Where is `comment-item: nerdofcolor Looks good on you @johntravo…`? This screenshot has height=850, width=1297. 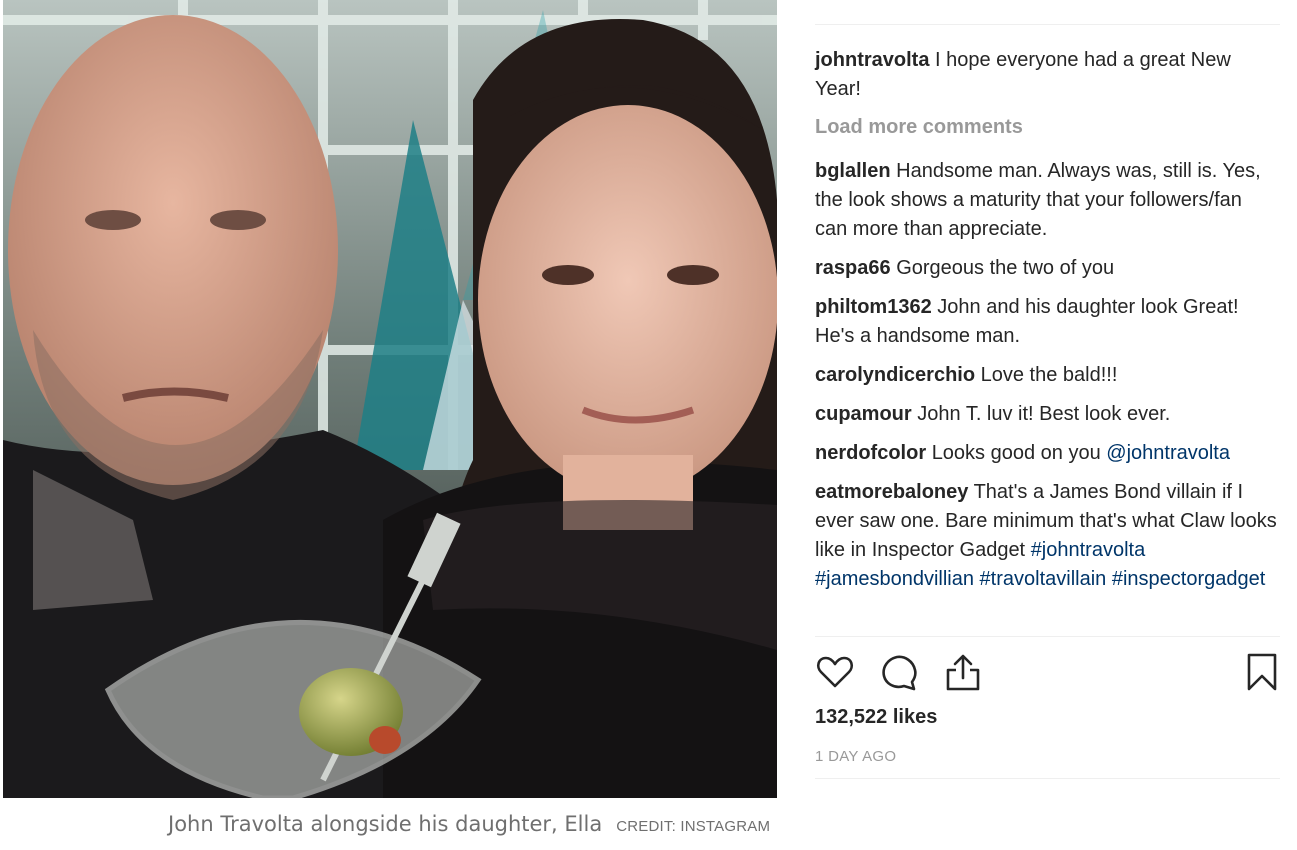
comment-item: nerdofcolor Looks good on you @johntravo… is located at coordinates (1046, 453).